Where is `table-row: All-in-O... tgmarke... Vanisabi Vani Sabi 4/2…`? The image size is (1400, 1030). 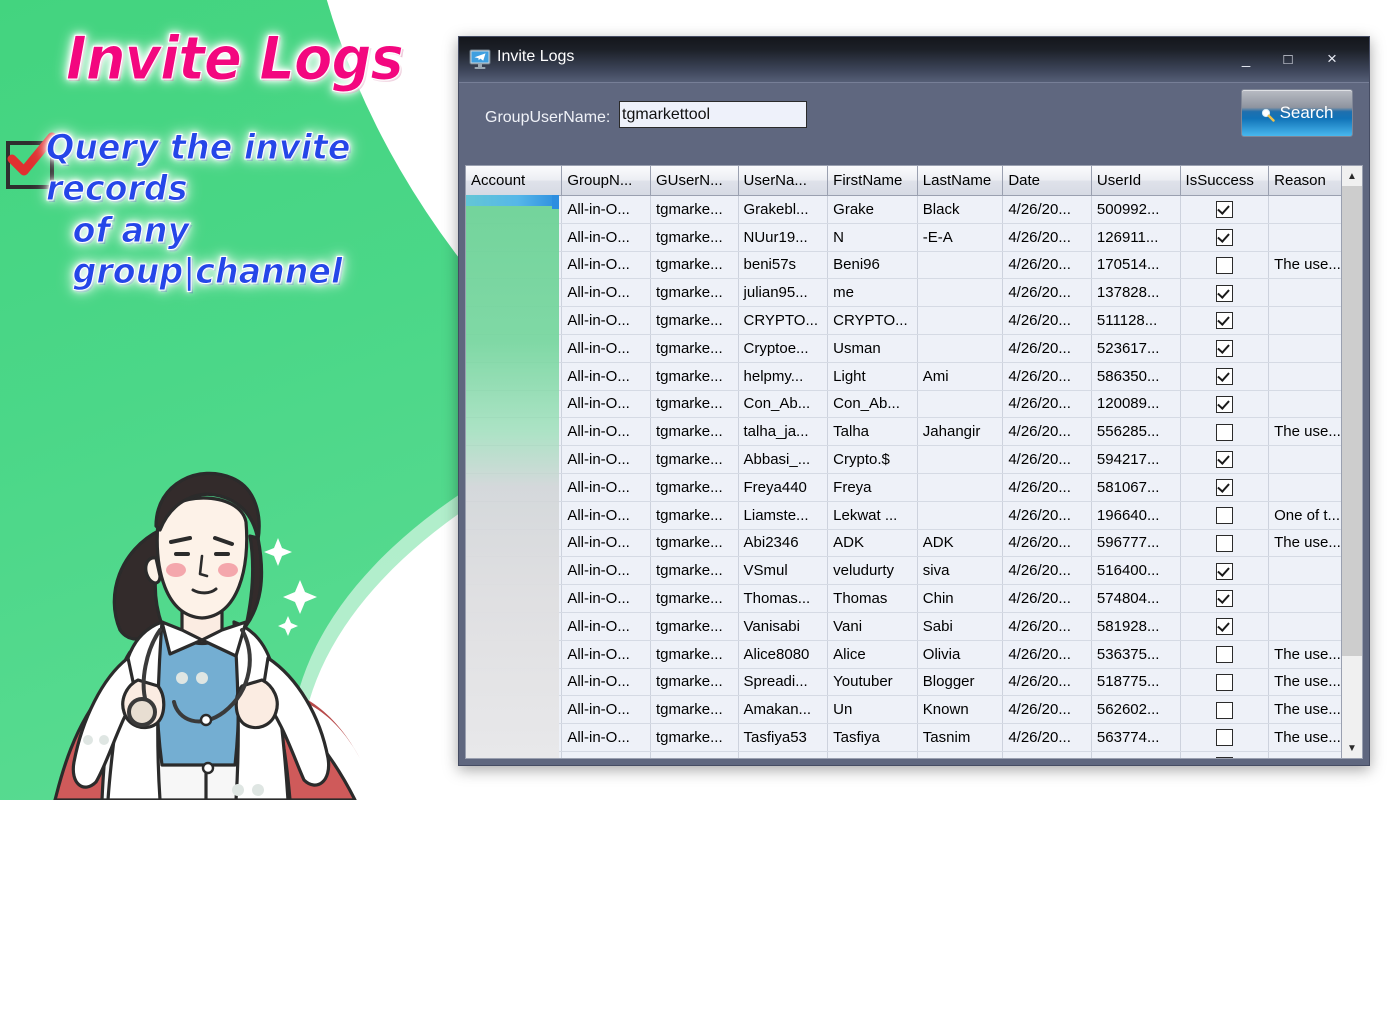 table-row: All-in-O... tgmarke... Vanisabi Vani Sabi 4/2… is located at coordinates (914, 626).